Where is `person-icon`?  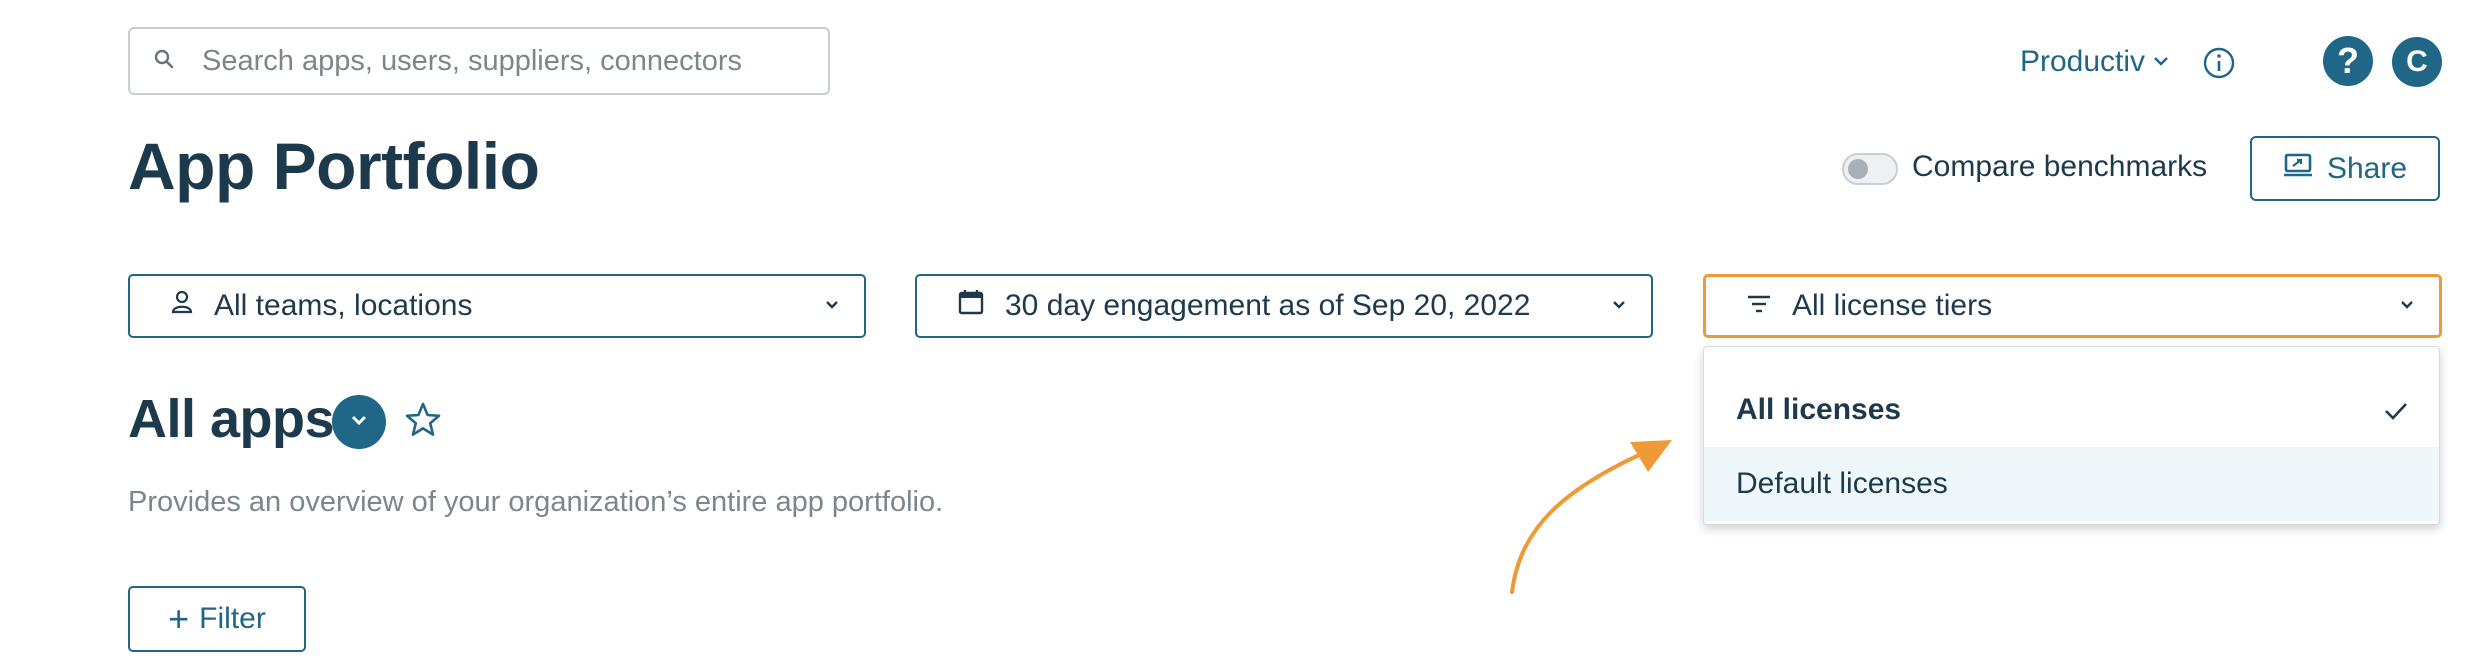 person-icon is located at coordinates (182, 306).